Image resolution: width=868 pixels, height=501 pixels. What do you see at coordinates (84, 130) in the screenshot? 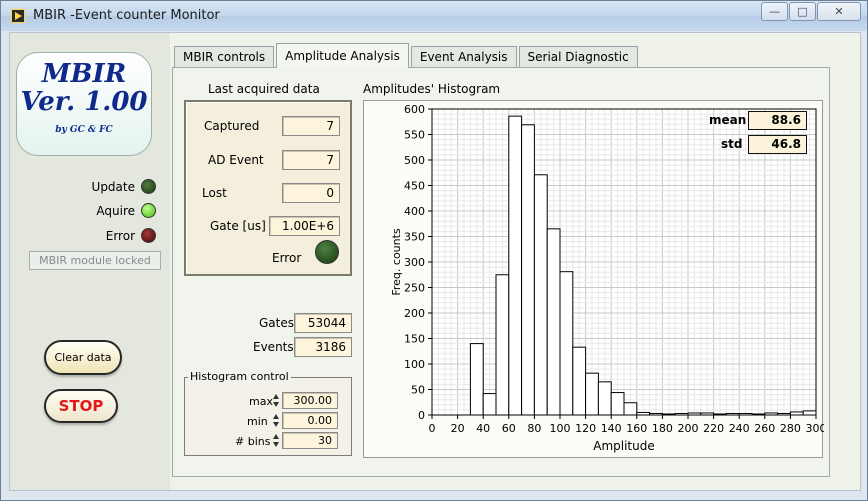
I see `logo-credits: by GC & FC` at bounding box center [84, 130].